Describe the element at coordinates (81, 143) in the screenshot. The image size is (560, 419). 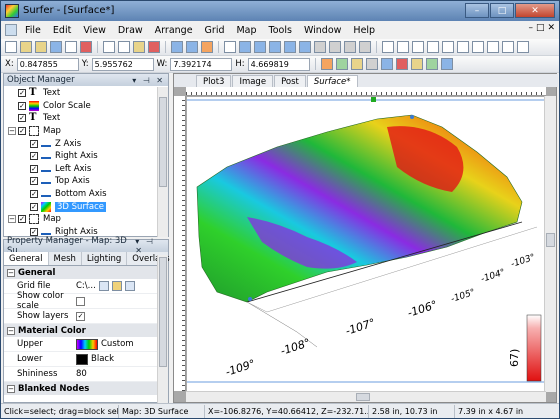
I see `tree-item: ✓ Z Axis` at that location.